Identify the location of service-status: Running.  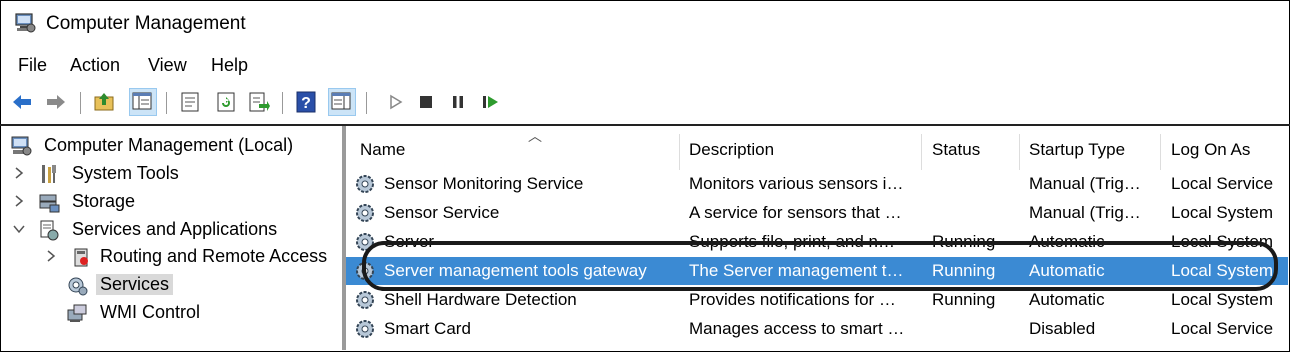
(964, 299).